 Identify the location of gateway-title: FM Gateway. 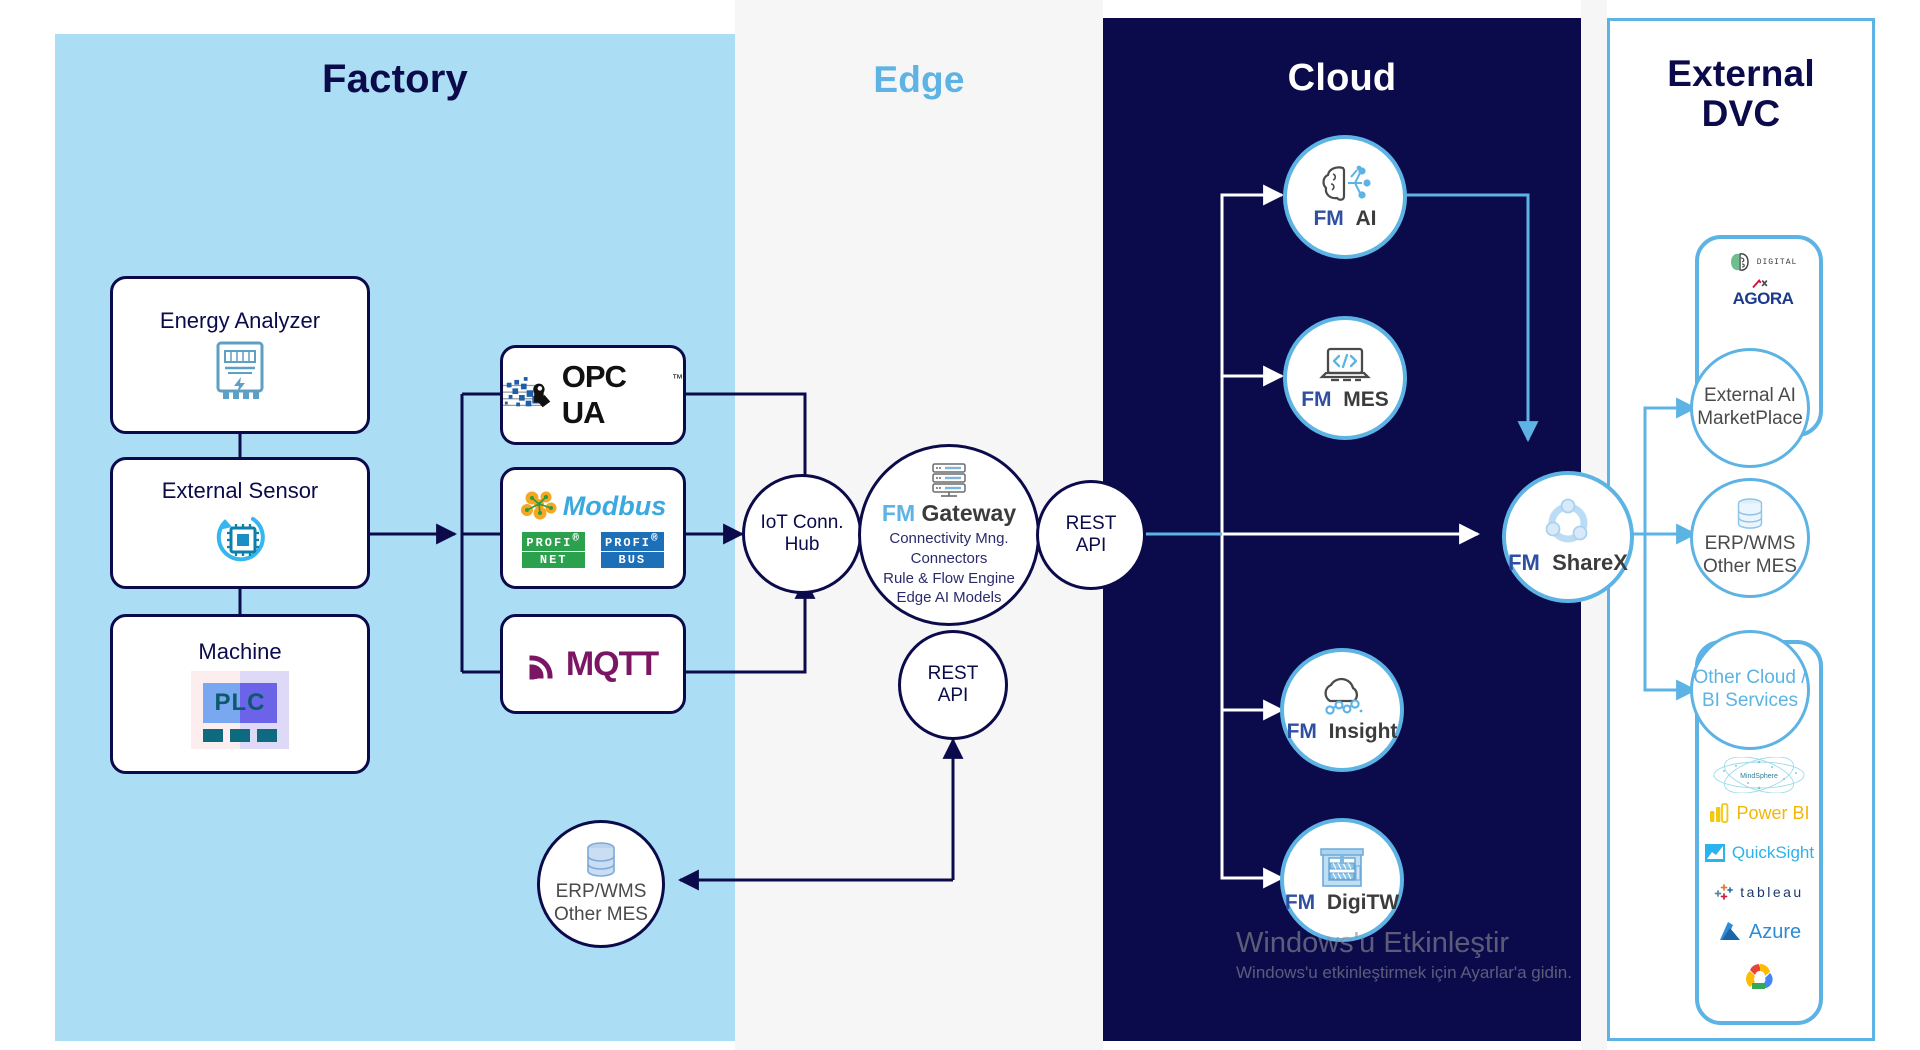
(949, 513).